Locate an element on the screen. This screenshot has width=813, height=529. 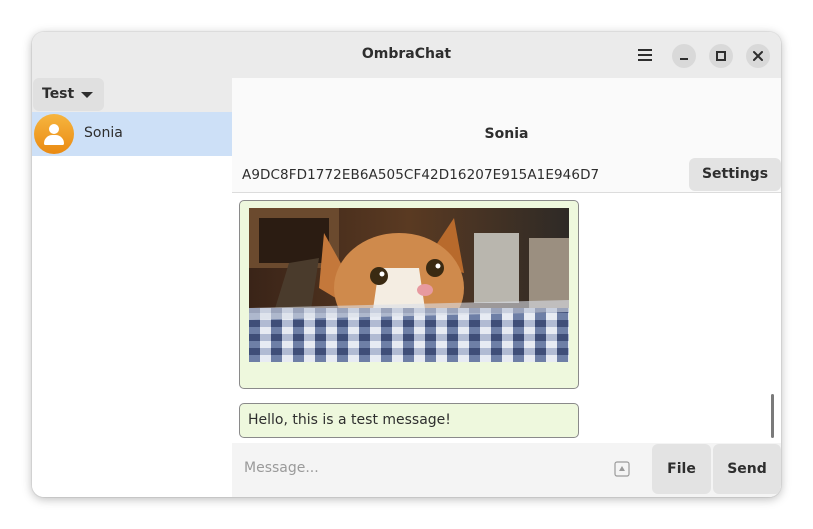
account-selector: Test is located at coordinates (68, 94).